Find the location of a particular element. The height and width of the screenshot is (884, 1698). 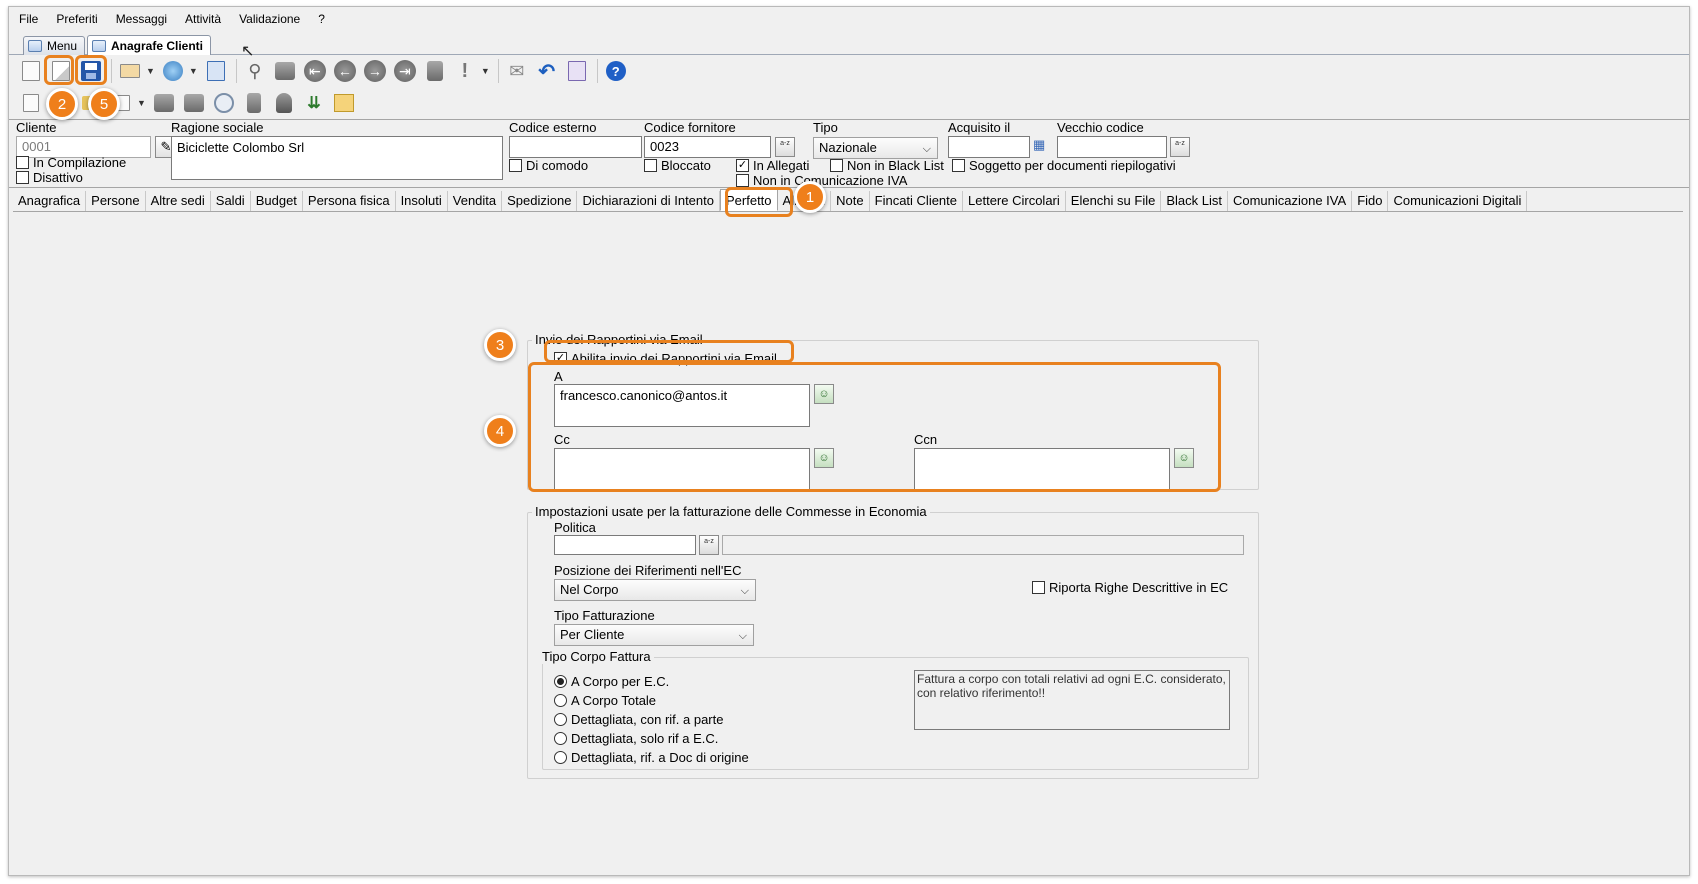

radio-dettagliata-rif-parte: Dettagliata, con rif. a parte is located at coordinates (638, 719).